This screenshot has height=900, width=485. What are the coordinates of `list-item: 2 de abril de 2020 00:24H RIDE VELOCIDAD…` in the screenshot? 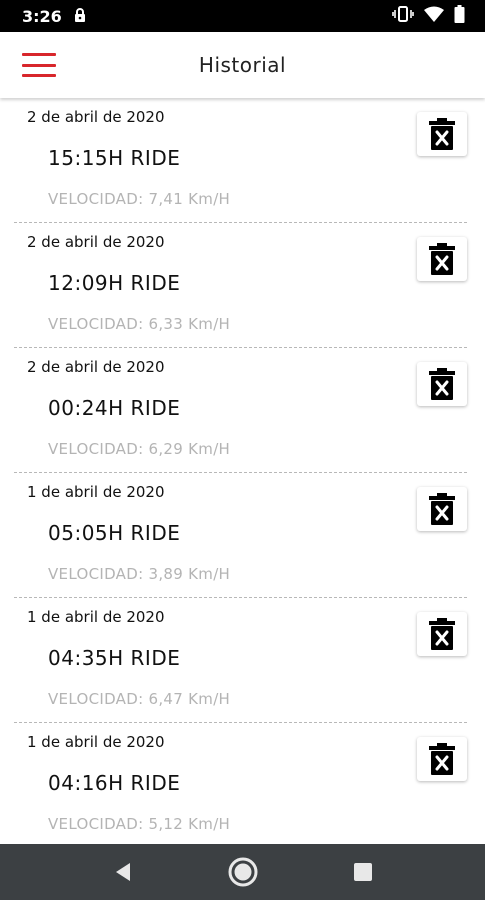 It's located at (240, 410).